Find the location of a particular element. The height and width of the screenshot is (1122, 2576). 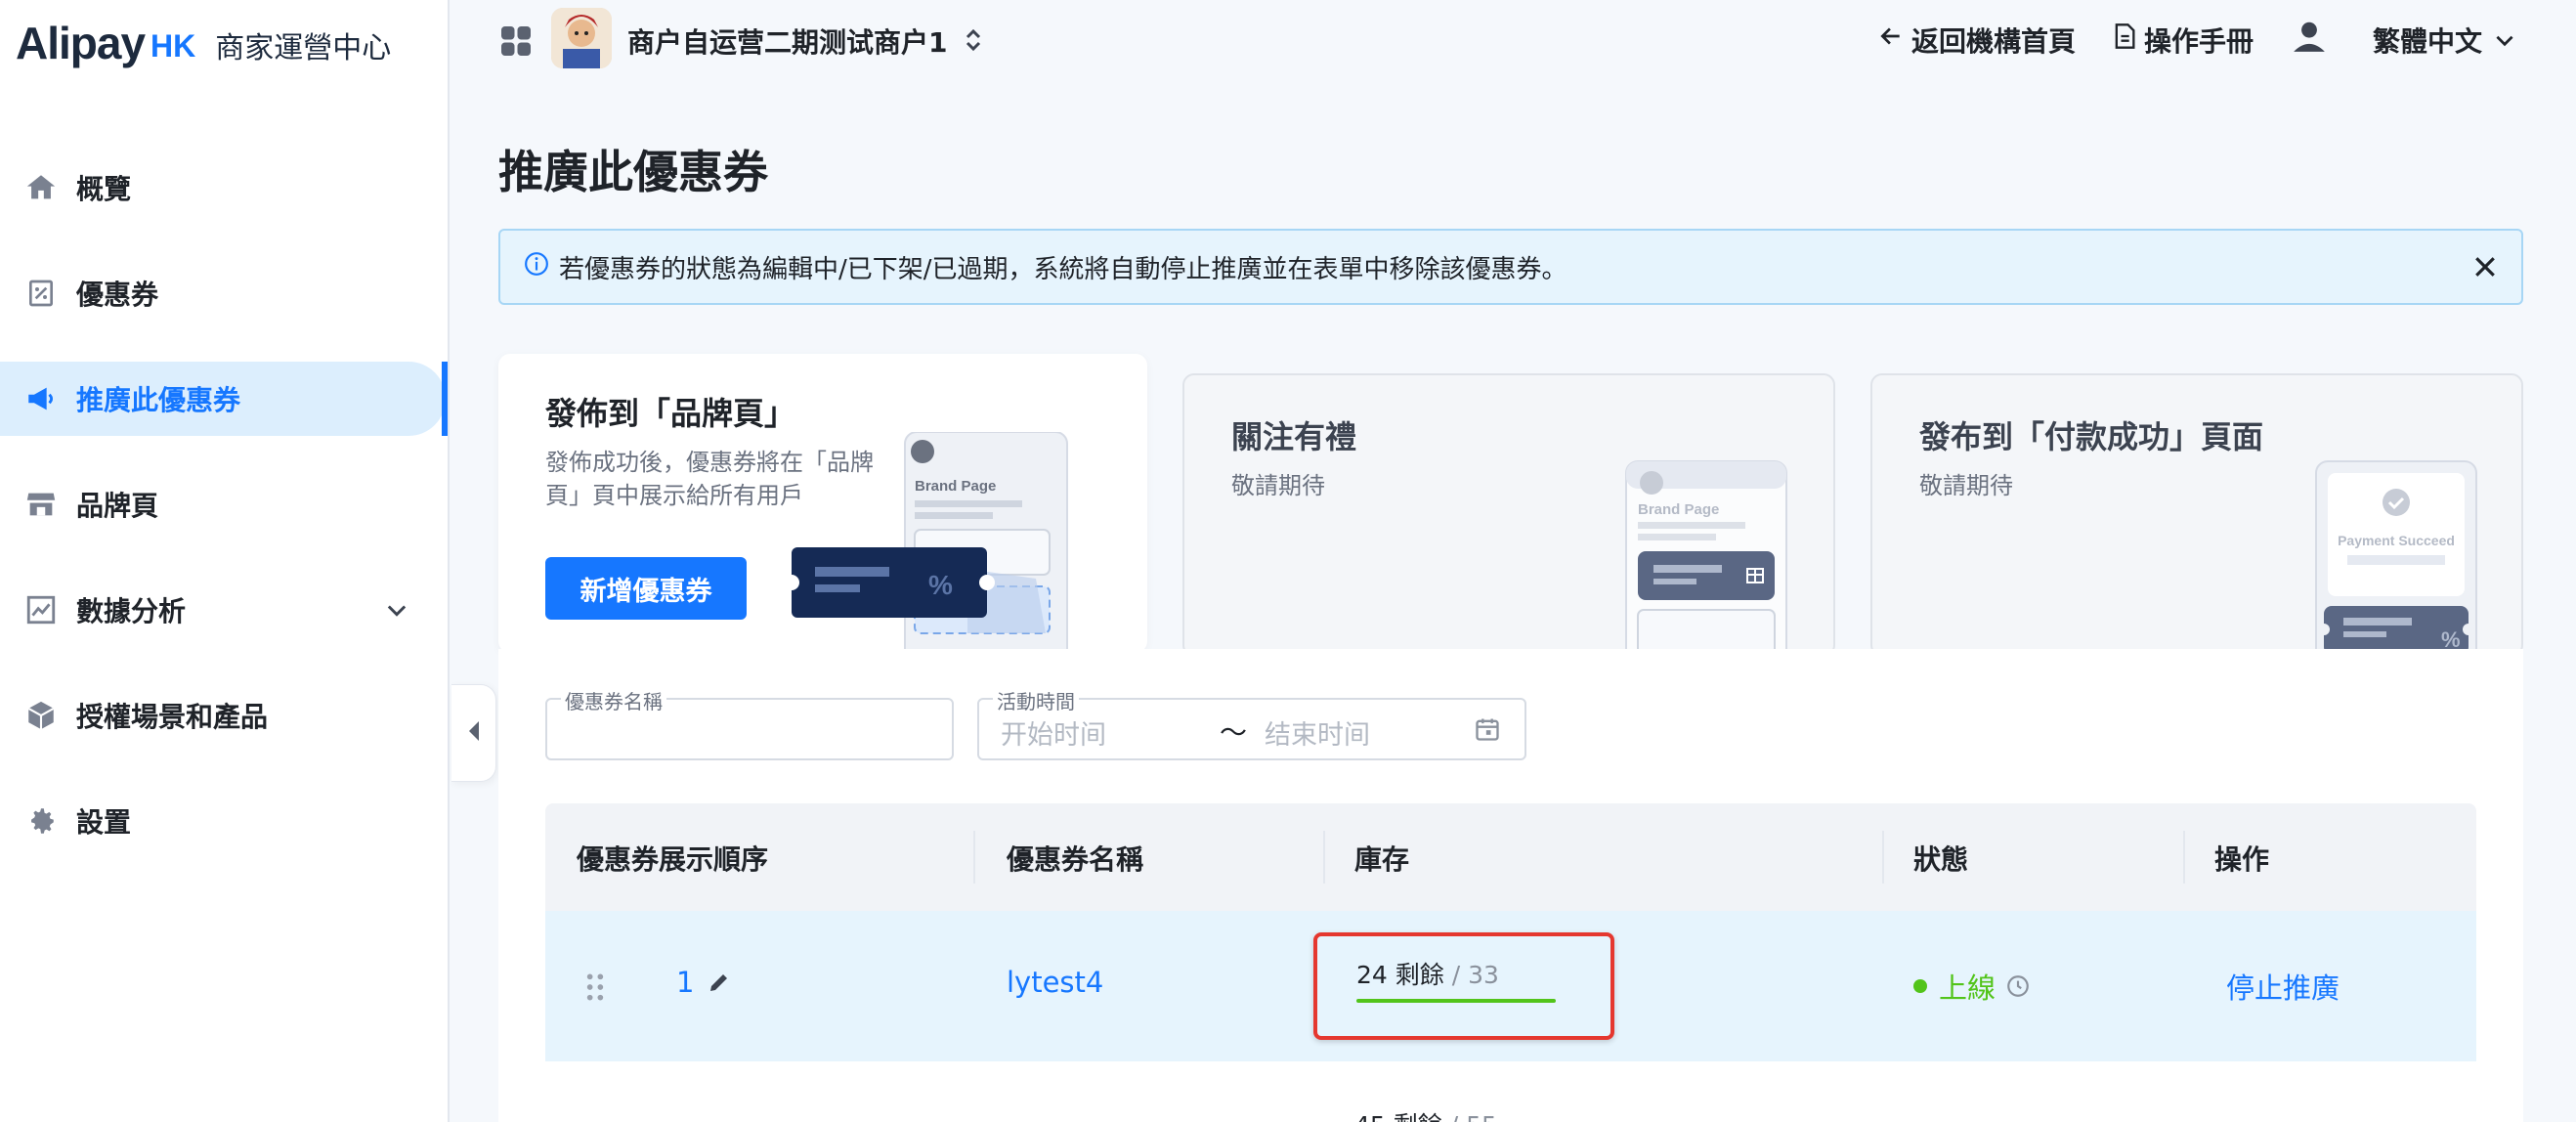

stock-remaining: 24 剩餘 is located at coordinates (1400, 975).